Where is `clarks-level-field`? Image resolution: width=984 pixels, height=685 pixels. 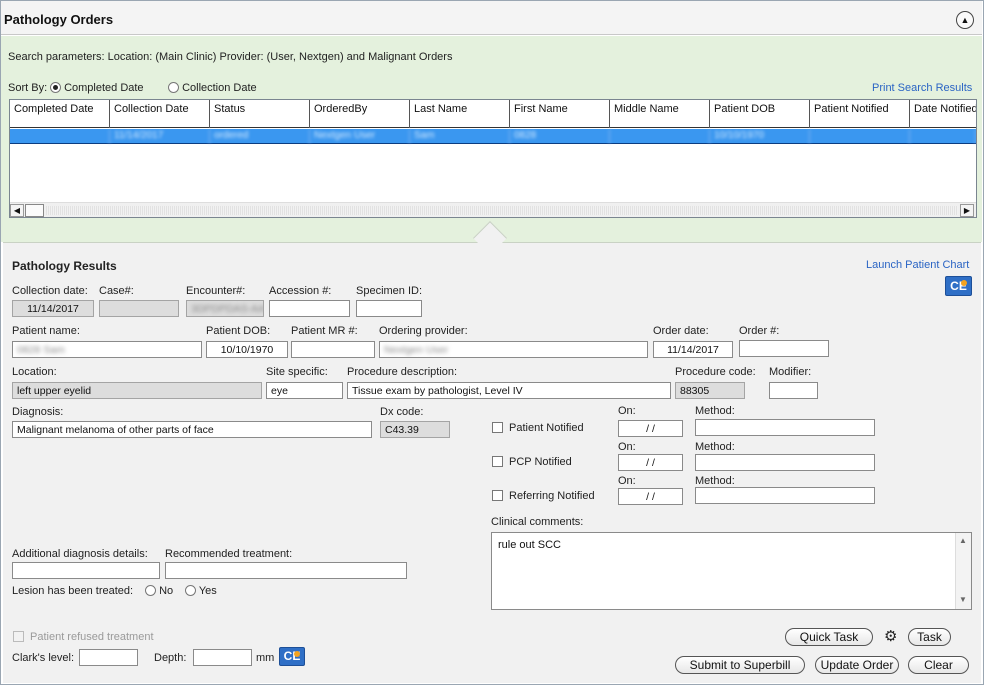
clarks-level-field is located at coordinates (108, 657).